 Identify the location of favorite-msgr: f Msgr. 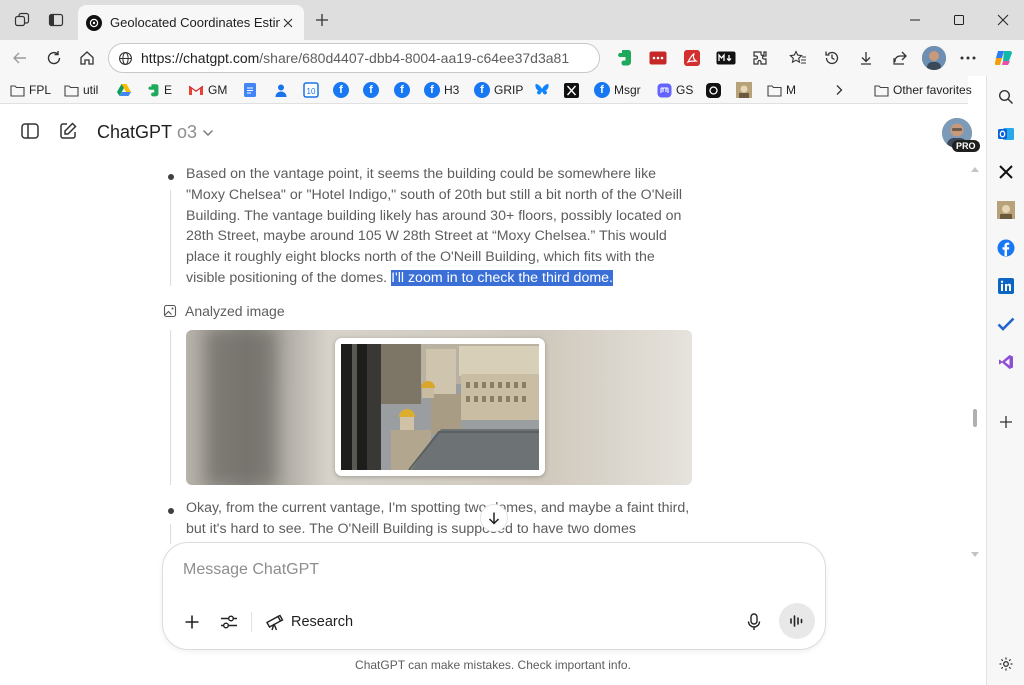
(617, 90).